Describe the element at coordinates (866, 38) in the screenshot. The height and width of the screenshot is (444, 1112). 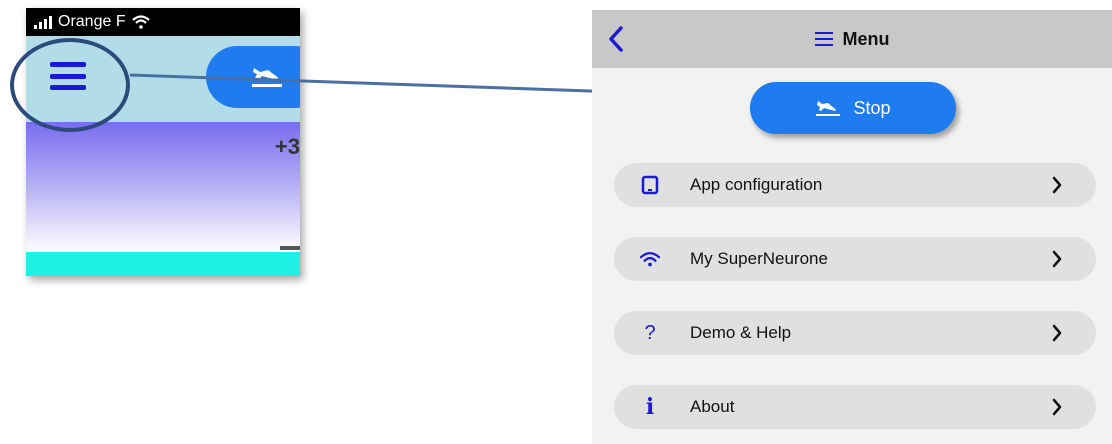
I see `page-title-text: Menu` at that location.